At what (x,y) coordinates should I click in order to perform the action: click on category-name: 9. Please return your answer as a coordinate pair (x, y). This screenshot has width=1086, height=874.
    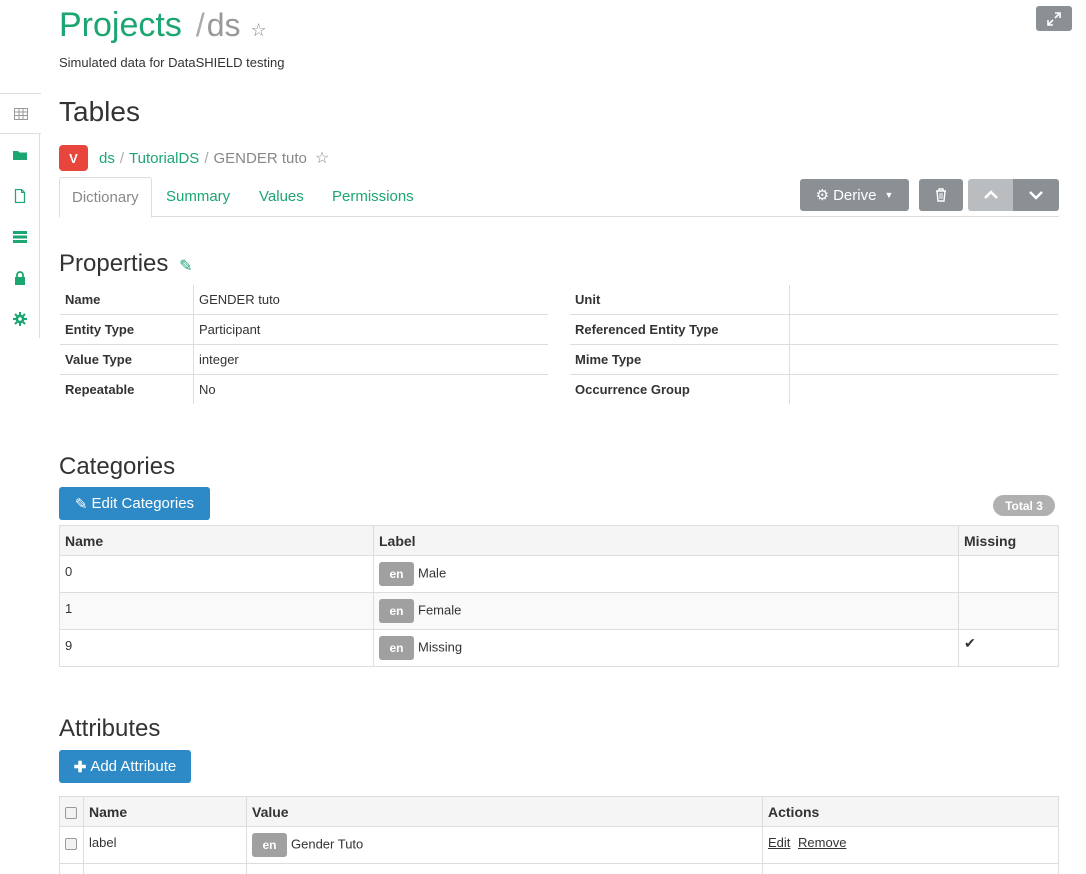
    Looking at the image, I should click on (216, 648).